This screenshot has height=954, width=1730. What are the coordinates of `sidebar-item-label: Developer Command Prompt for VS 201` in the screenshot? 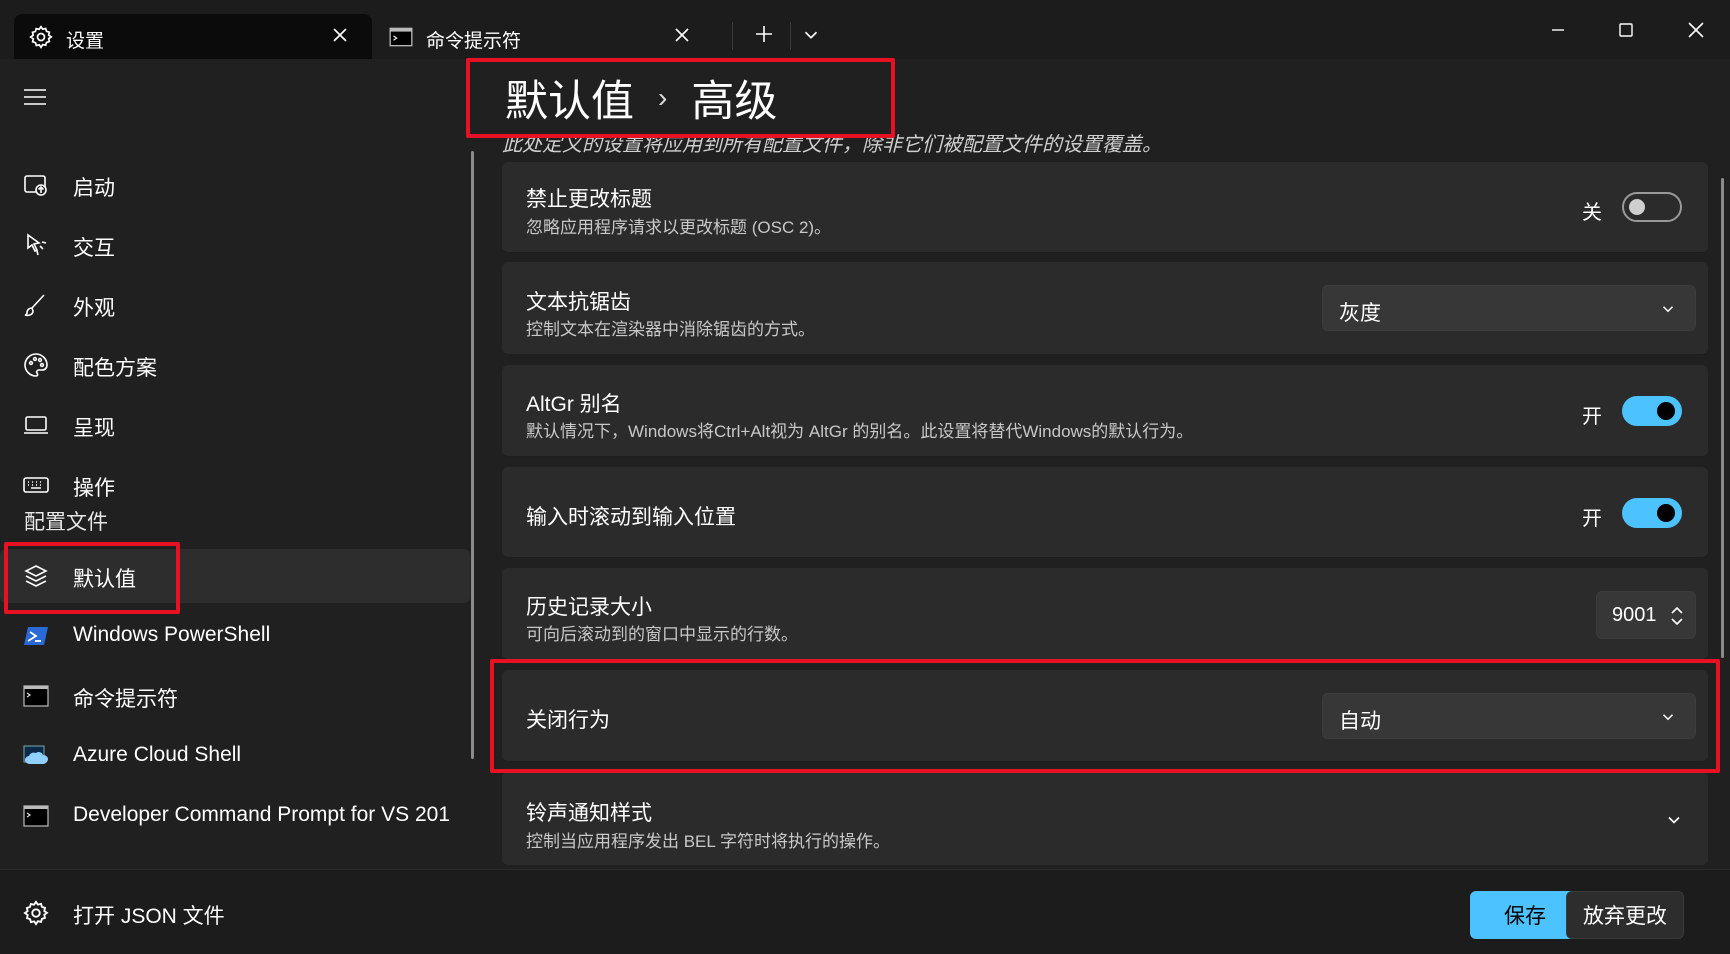 It's located at (262, 814).